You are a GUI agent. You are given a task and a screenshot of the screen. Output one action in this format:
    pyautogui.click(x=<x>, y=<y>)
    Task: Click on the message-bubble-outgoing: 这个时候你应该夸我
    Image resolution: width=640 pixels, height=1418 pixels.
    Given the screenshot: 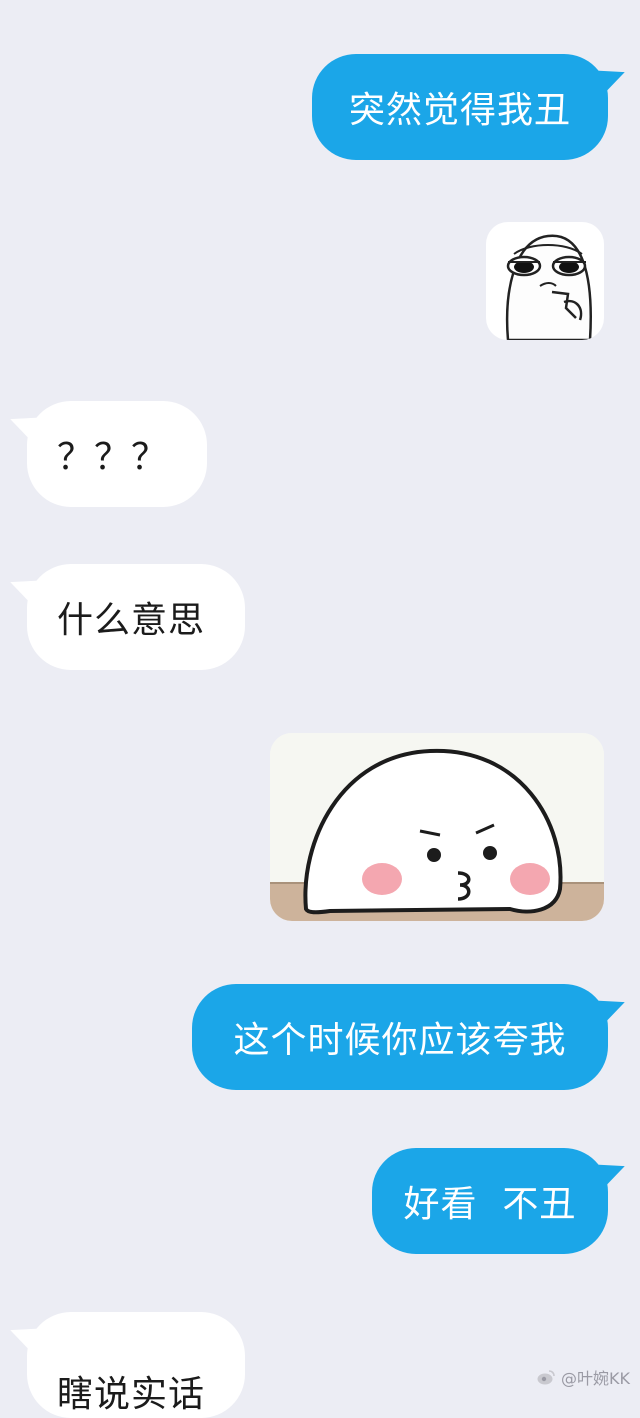 What is the action you would take?
    pyautogui.click(x=411, y=1037)
    